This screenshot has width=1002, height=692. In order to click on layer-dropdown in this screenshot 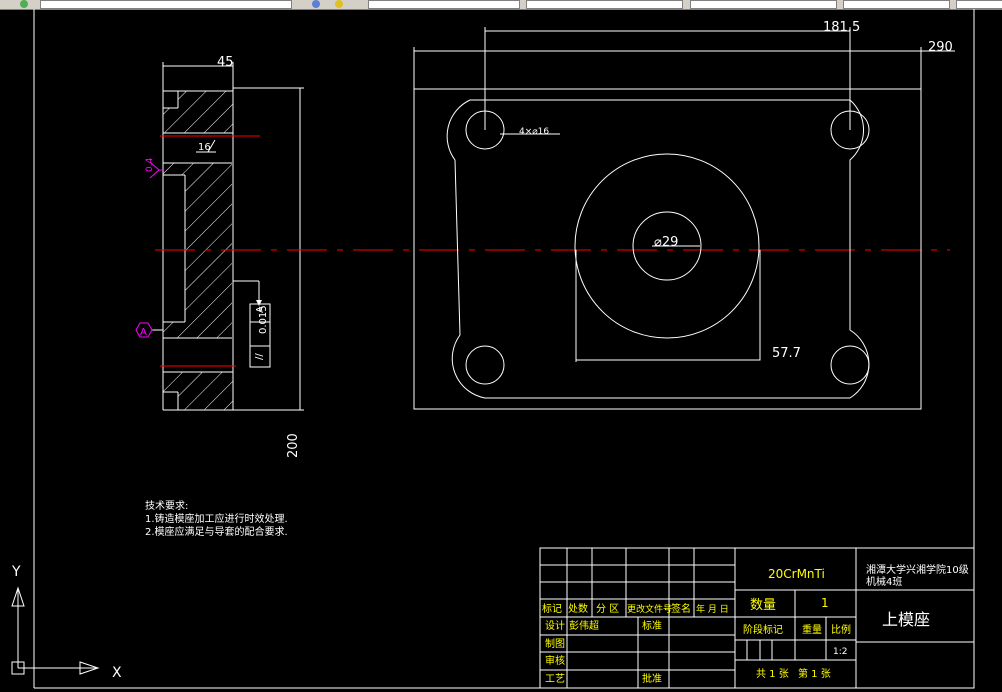, I will do `click(166, 4)`.